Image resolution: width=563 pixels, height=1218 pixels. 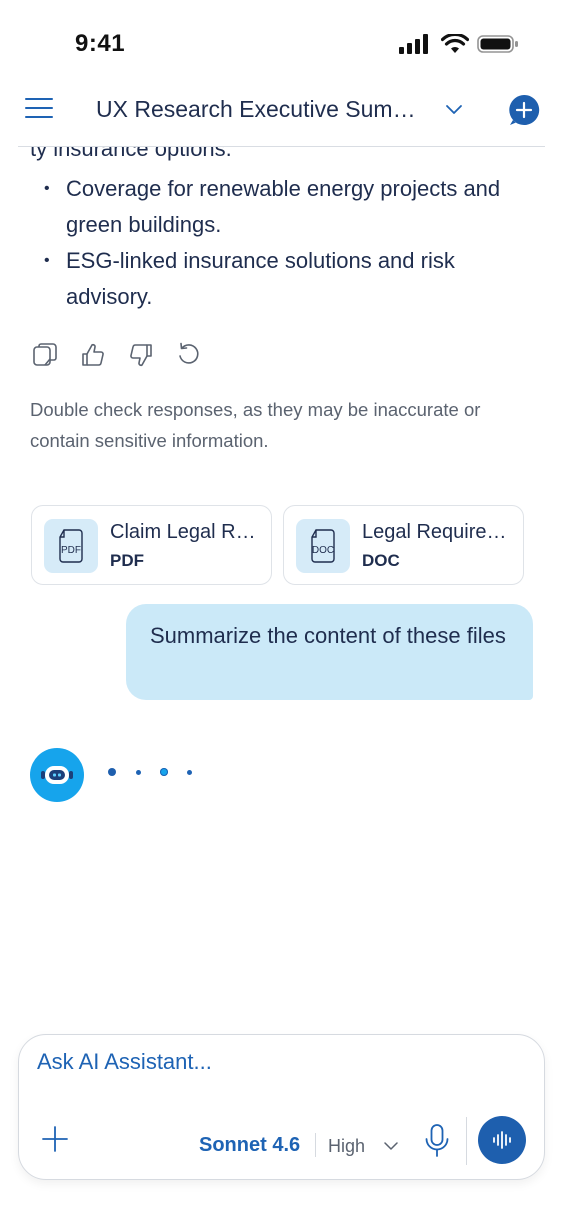 What do you see at coordinates (71, 550) in the screenshot?
I see `svg-text: PDF` at bounding box center [71, 550].